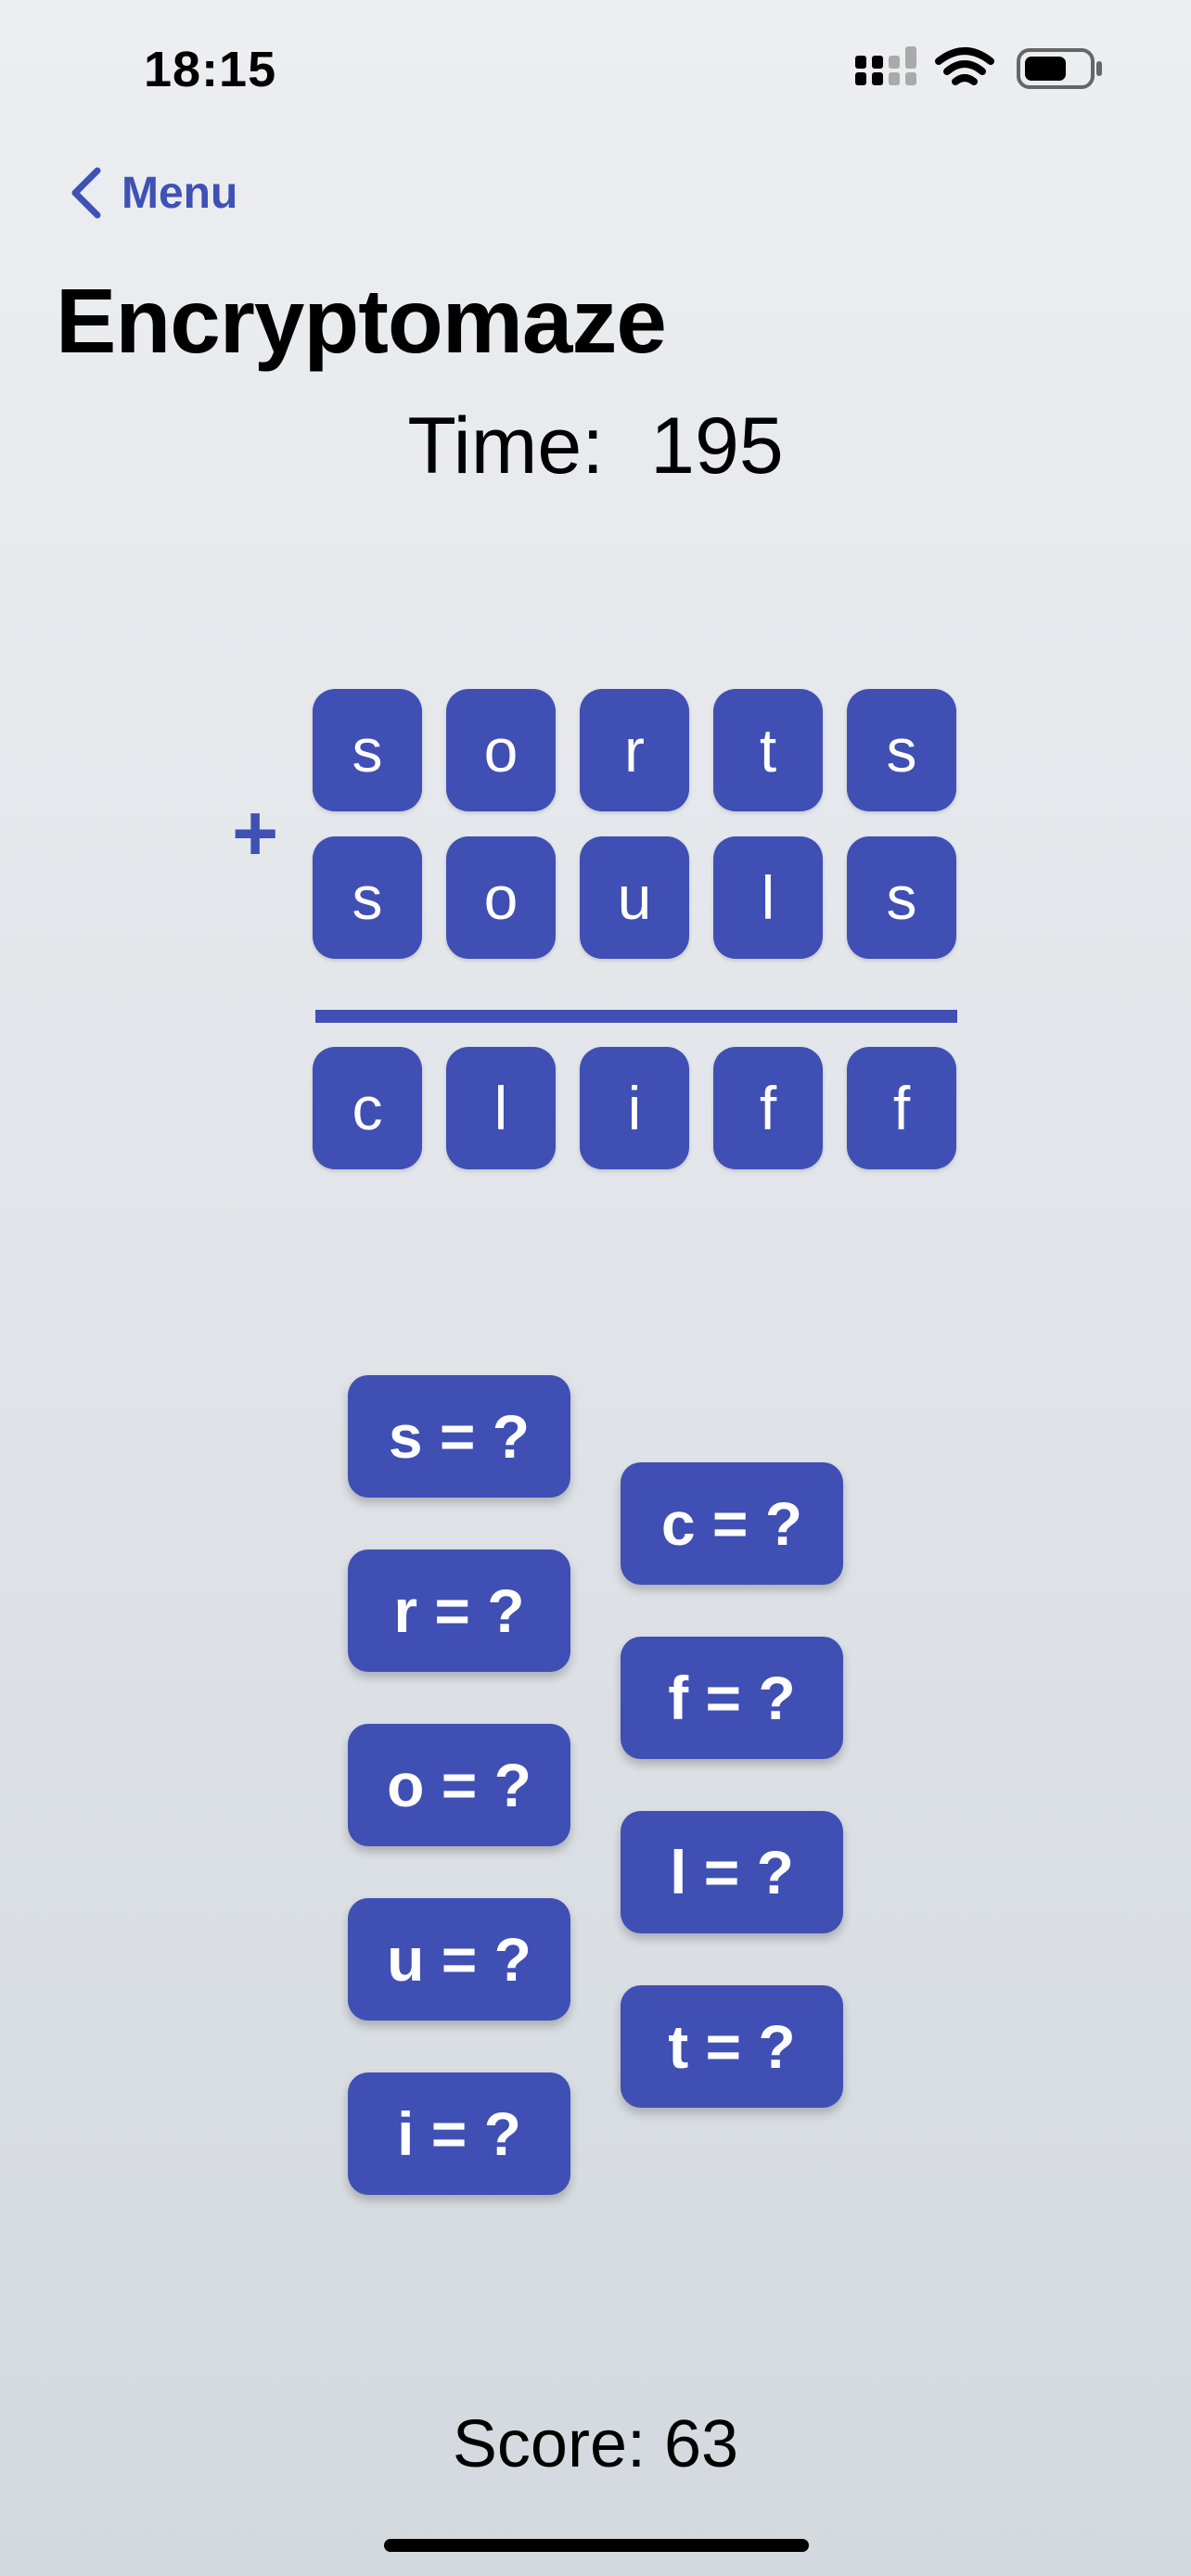 This screenshot has height=2576, width=1191. I want to click on guess-button-c: c = ?, so click(732, 1524).